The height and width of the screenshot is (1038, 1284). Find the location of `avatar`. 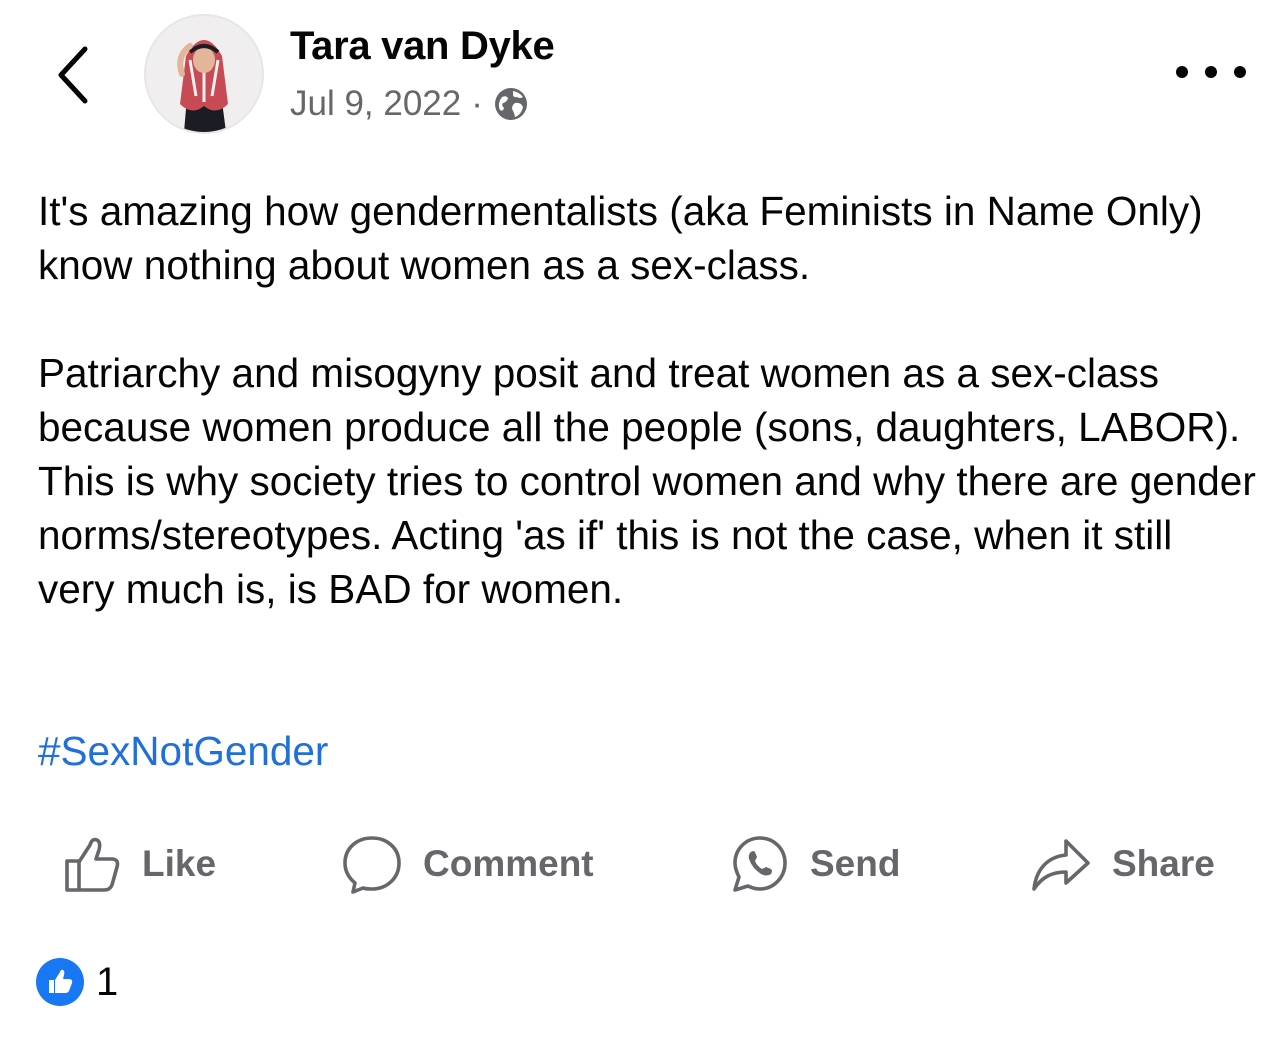

avatar is located at coordinates (204, 74).